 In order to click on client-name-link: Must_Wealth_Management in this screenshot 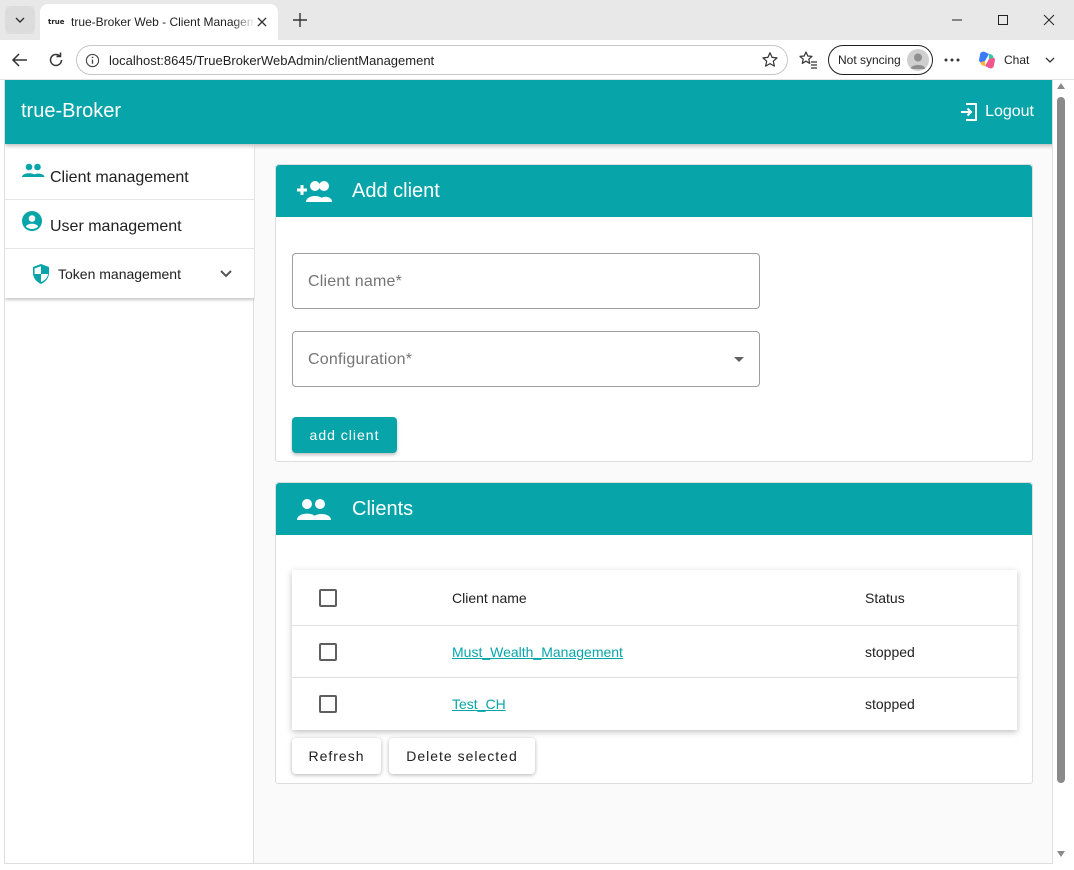, I will do `click(537, 652)`.